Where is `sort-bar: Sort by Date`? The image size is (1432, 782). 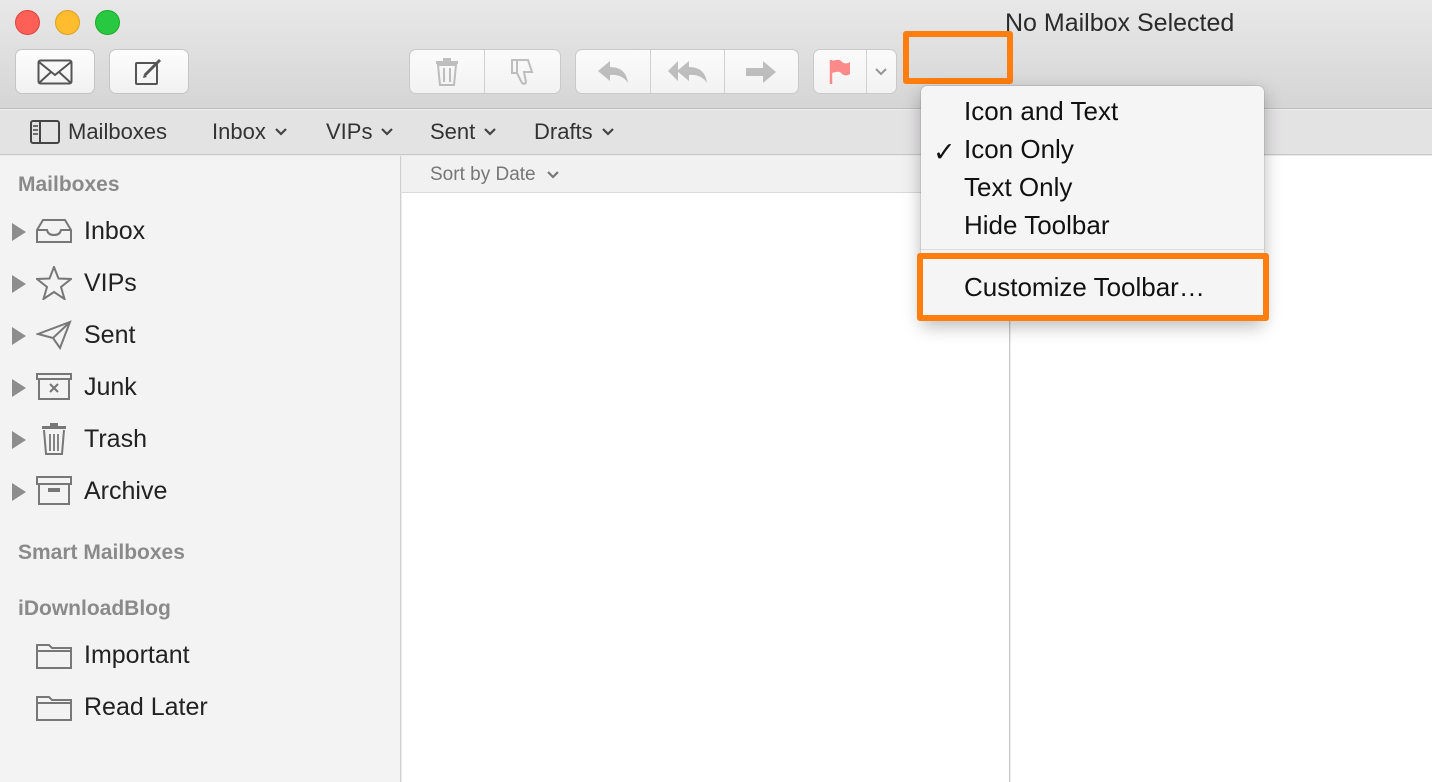 sort-bar: Sort by Date is located at coordinates (706, 174).